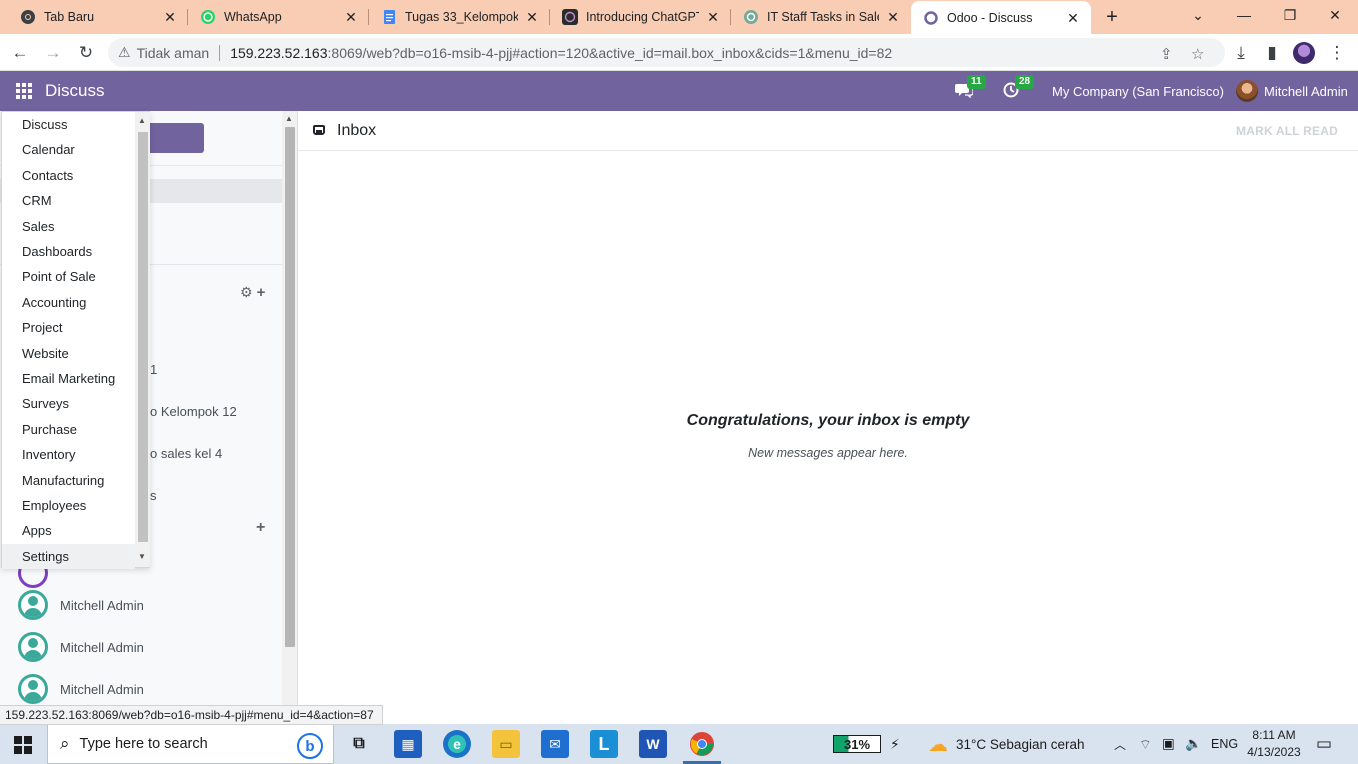  What do you see at coordinates (69, 17) in the screenshot?
I see `tab-label: Tab Baru` at bounding box center [69, 17].